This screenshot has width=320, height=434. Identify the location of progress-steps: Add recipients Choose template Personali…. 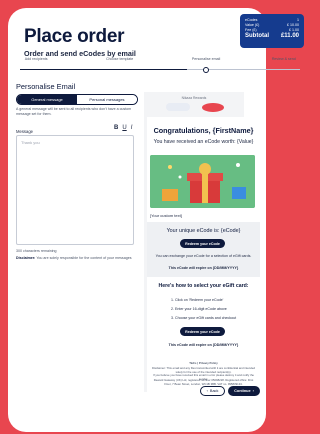
(160, 66).